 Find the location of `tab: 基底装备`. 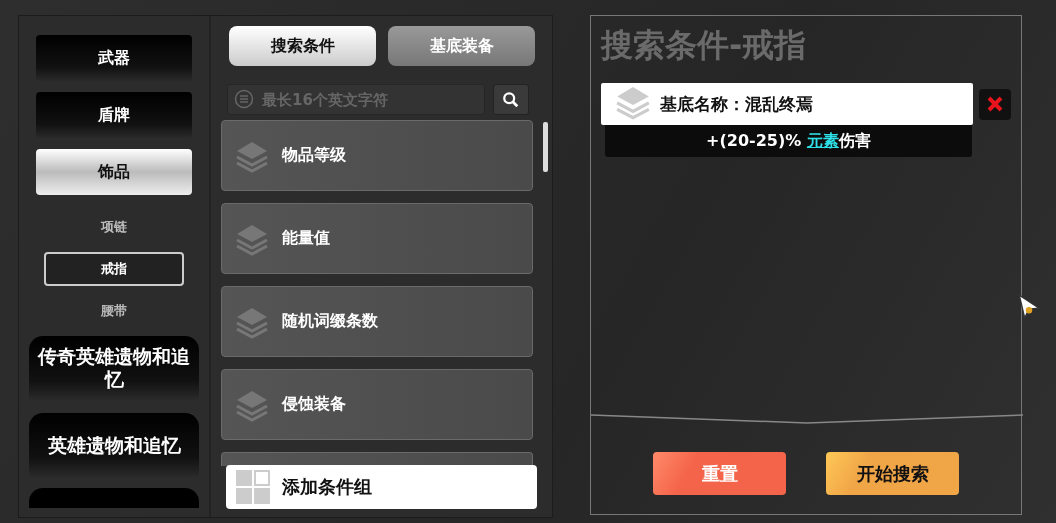

tab: 基底装备 is located at coordinates (461, 46).